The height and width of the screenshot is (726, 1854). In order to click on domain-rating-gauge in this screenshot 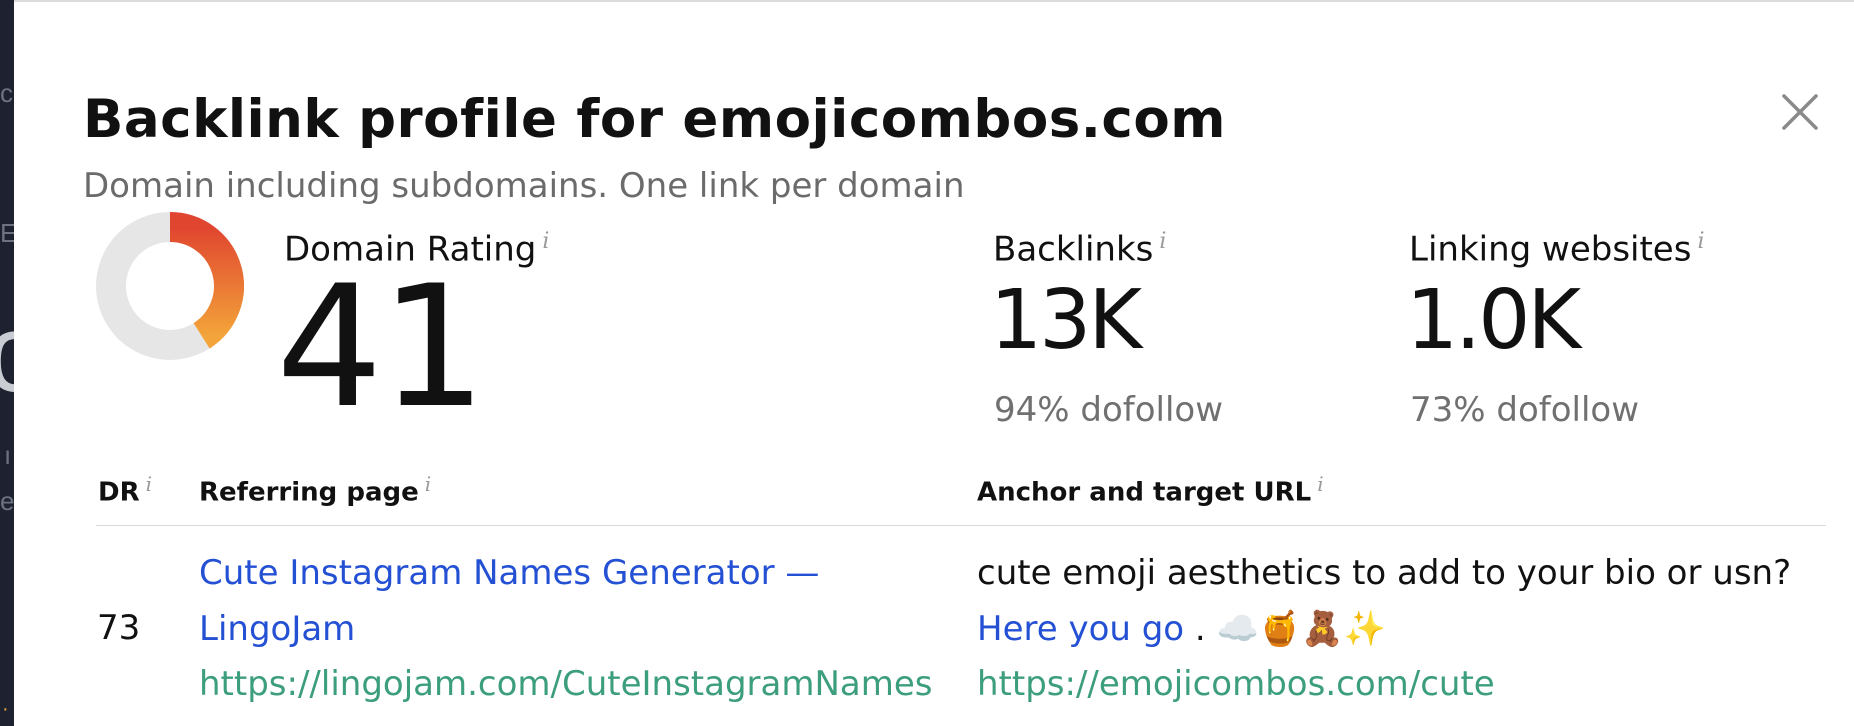, I will do `click(170, 286)`.